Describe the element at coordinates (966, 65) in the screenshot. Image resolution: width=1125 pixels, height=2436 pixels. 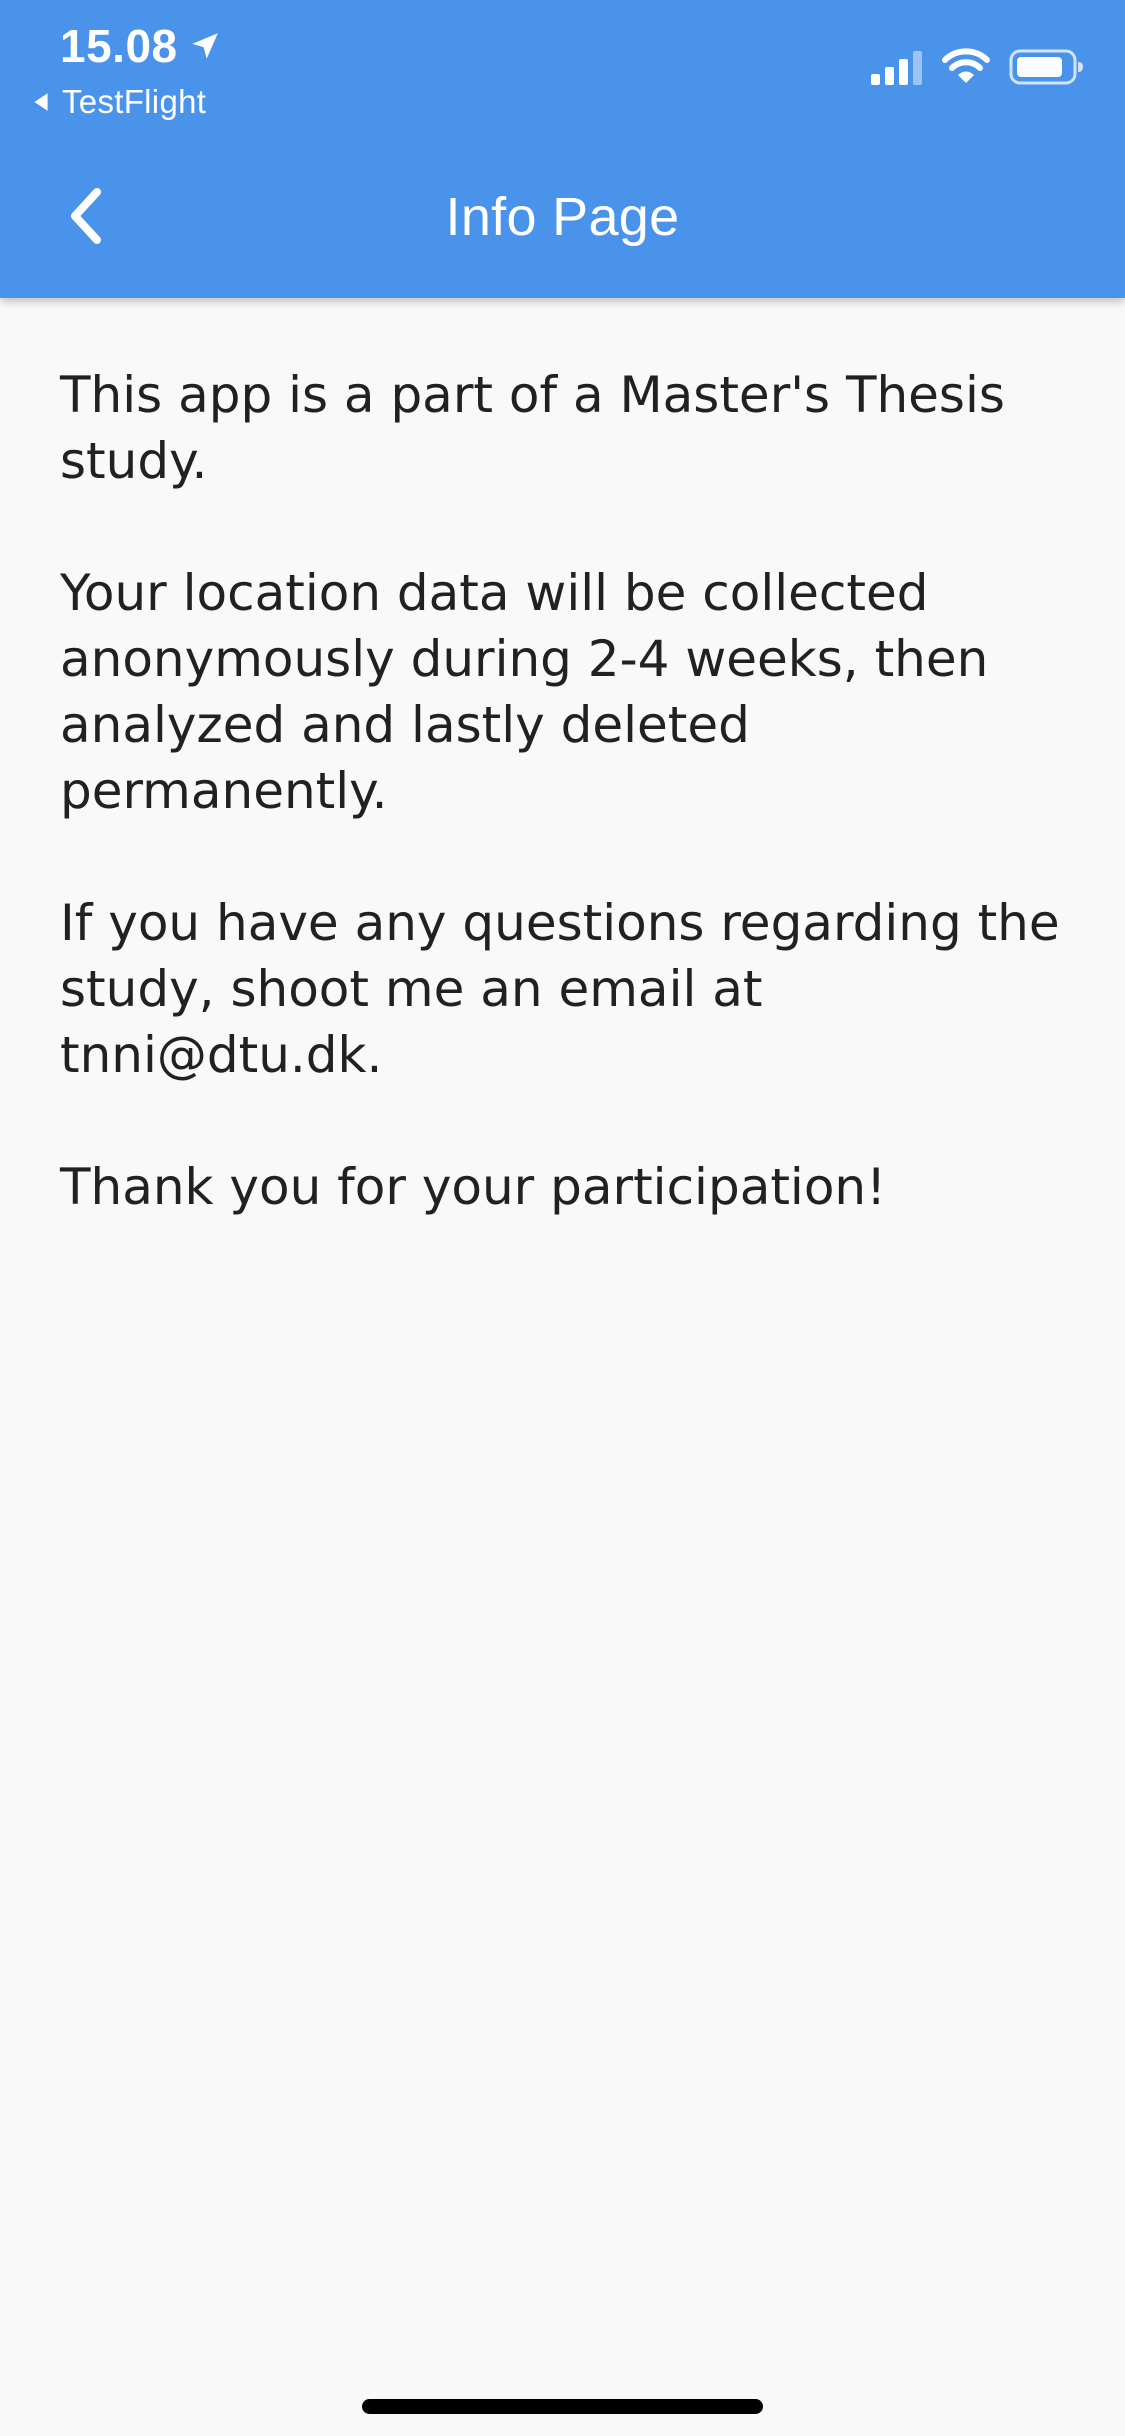
I see `wifi-icon` at that location.